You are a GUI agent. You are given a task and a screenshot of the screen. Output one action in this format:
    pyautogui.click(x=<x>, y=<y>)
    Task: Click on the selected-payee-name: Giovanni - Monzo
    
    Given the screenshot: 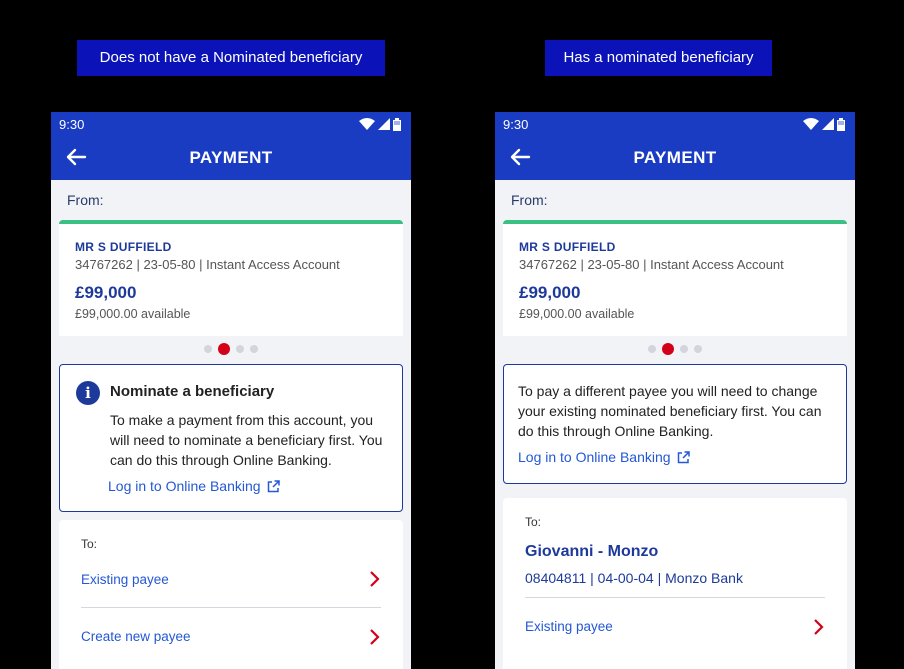 What is the action you would take?
    pyautogui.click(x=675, y=552)
    